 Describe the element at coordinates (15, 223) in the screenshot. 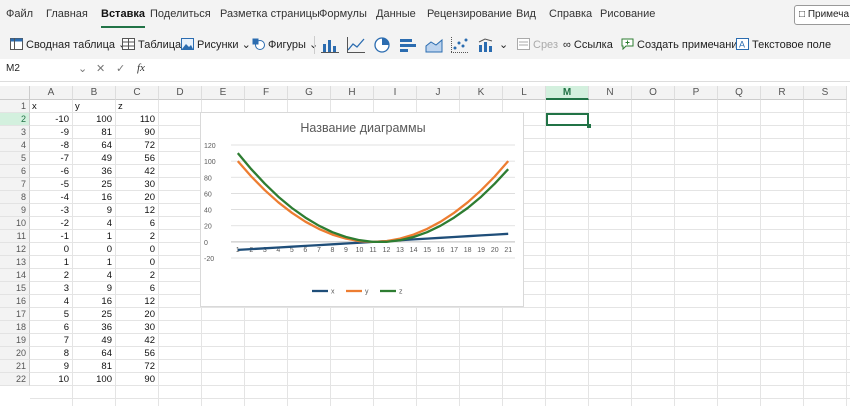

I see `row-header-10: 10` at that location.